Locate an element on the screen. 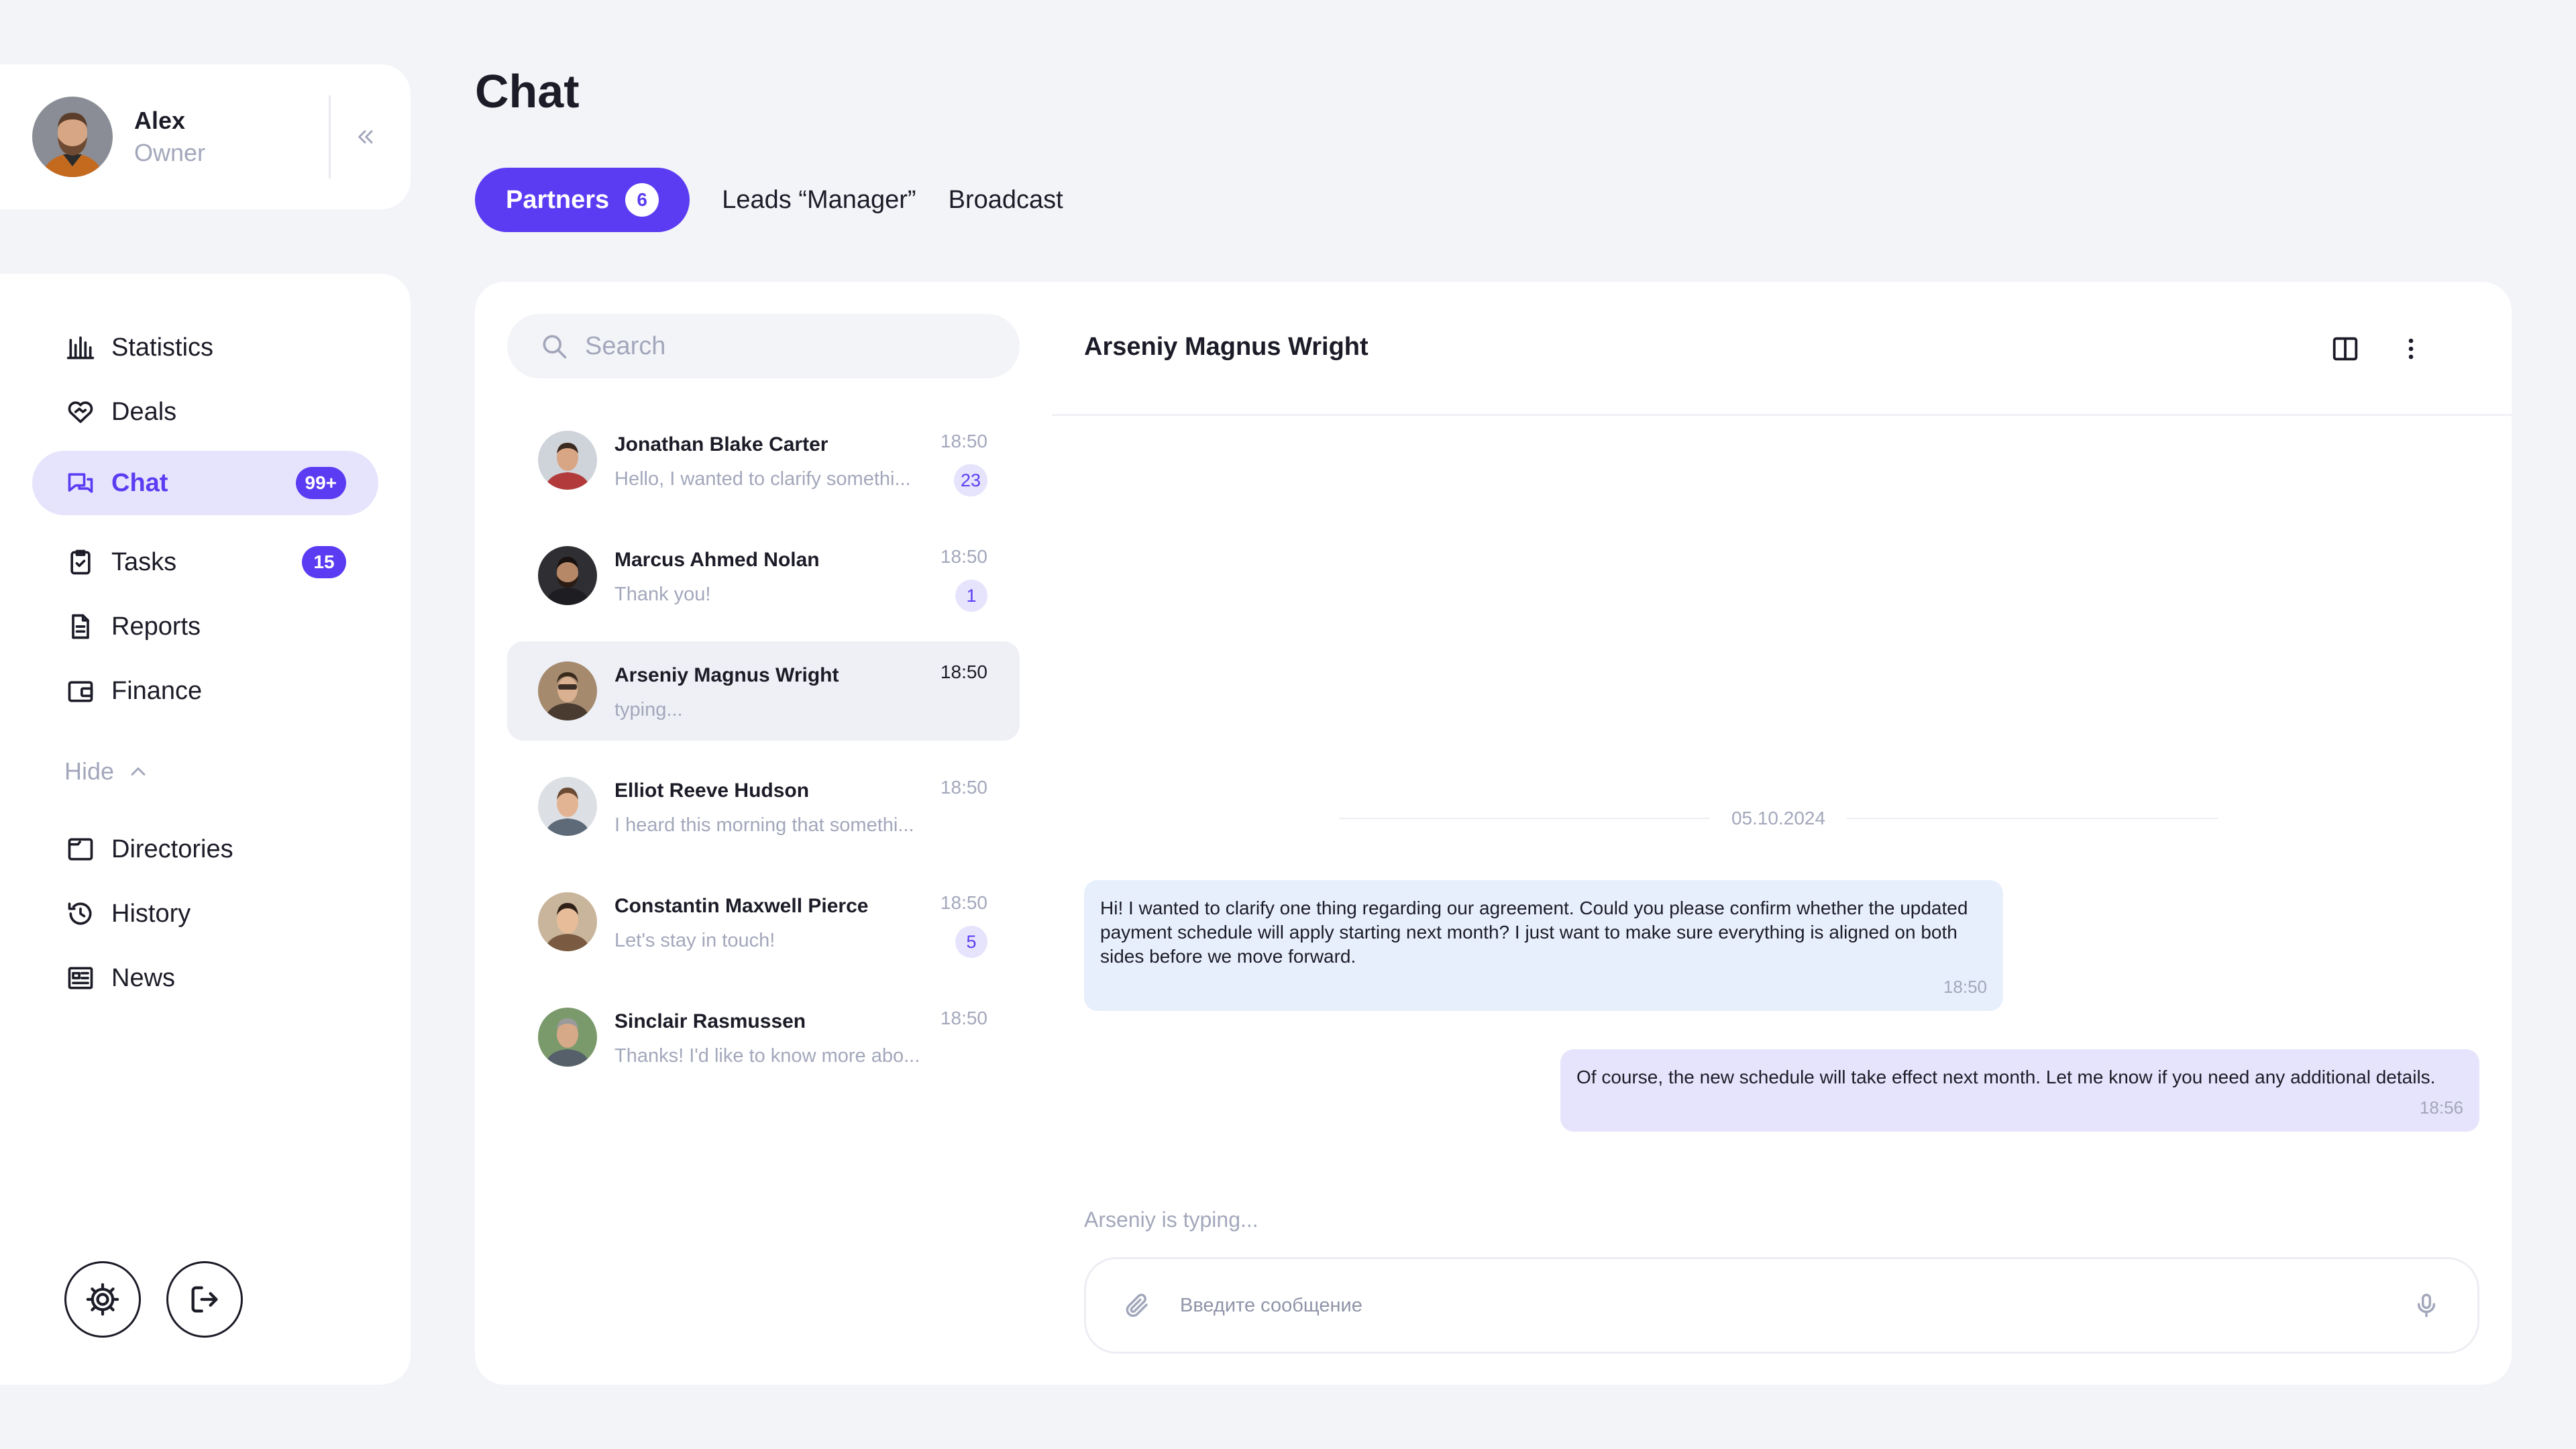  logout-button is located at coordinates (204, 1299).